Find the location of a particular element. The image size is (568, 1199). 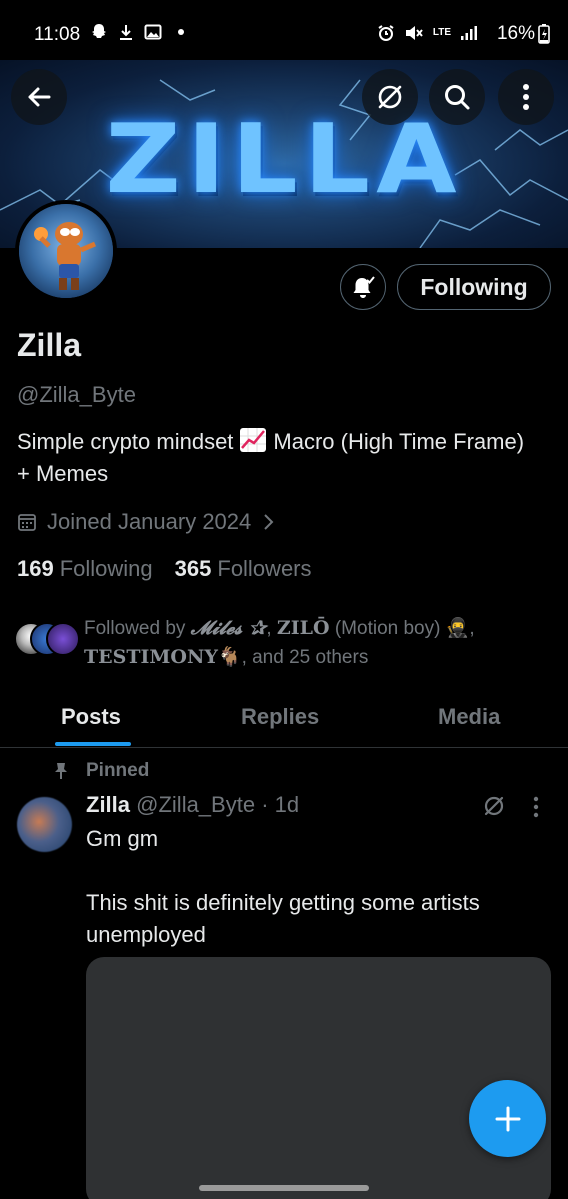

pinned-label: Pinned is located at coordinates (100, 771).